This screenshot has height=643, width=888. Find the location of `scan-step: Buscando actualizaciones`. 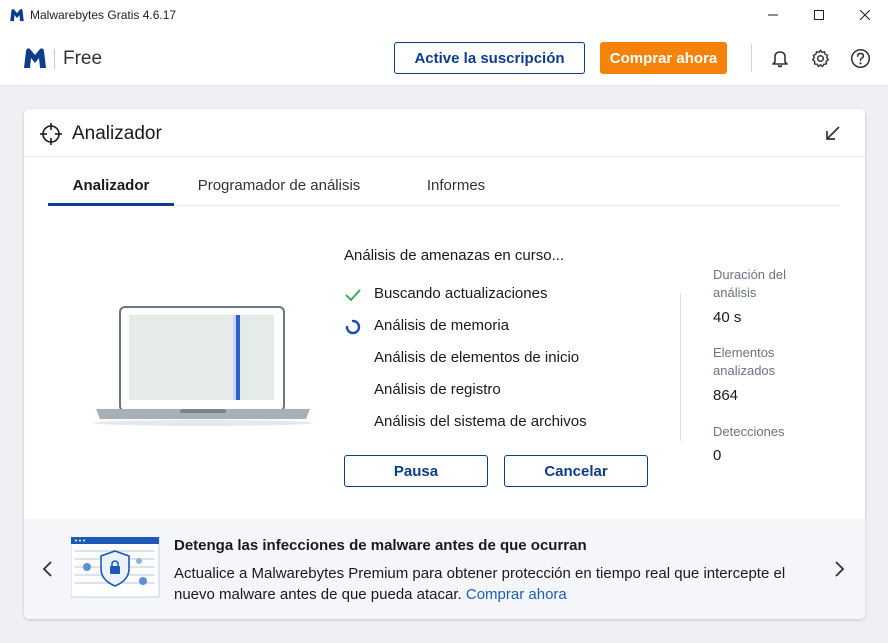

scan-step: Buscando actualizaciones is located at coordinates (484, 295).